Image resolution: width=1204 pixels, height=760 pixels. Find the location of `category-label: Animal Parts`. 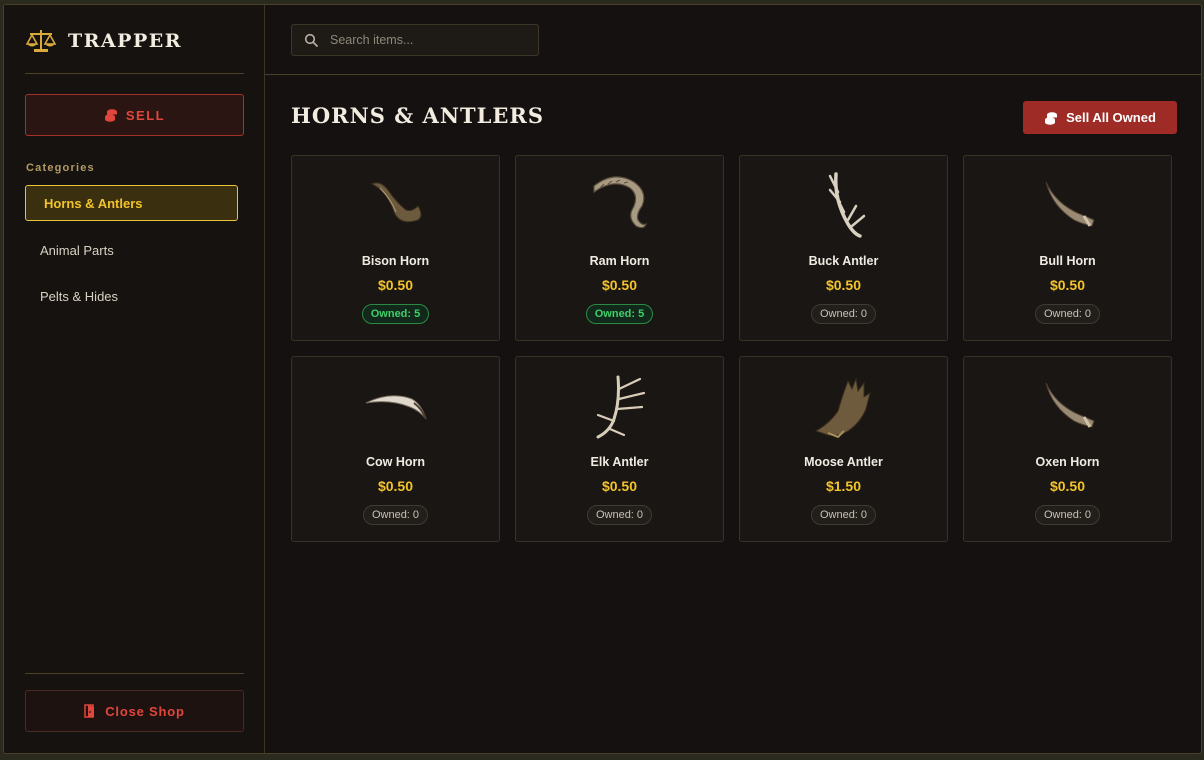

category-label: Animal Parts is located at coordinates (77, 250).